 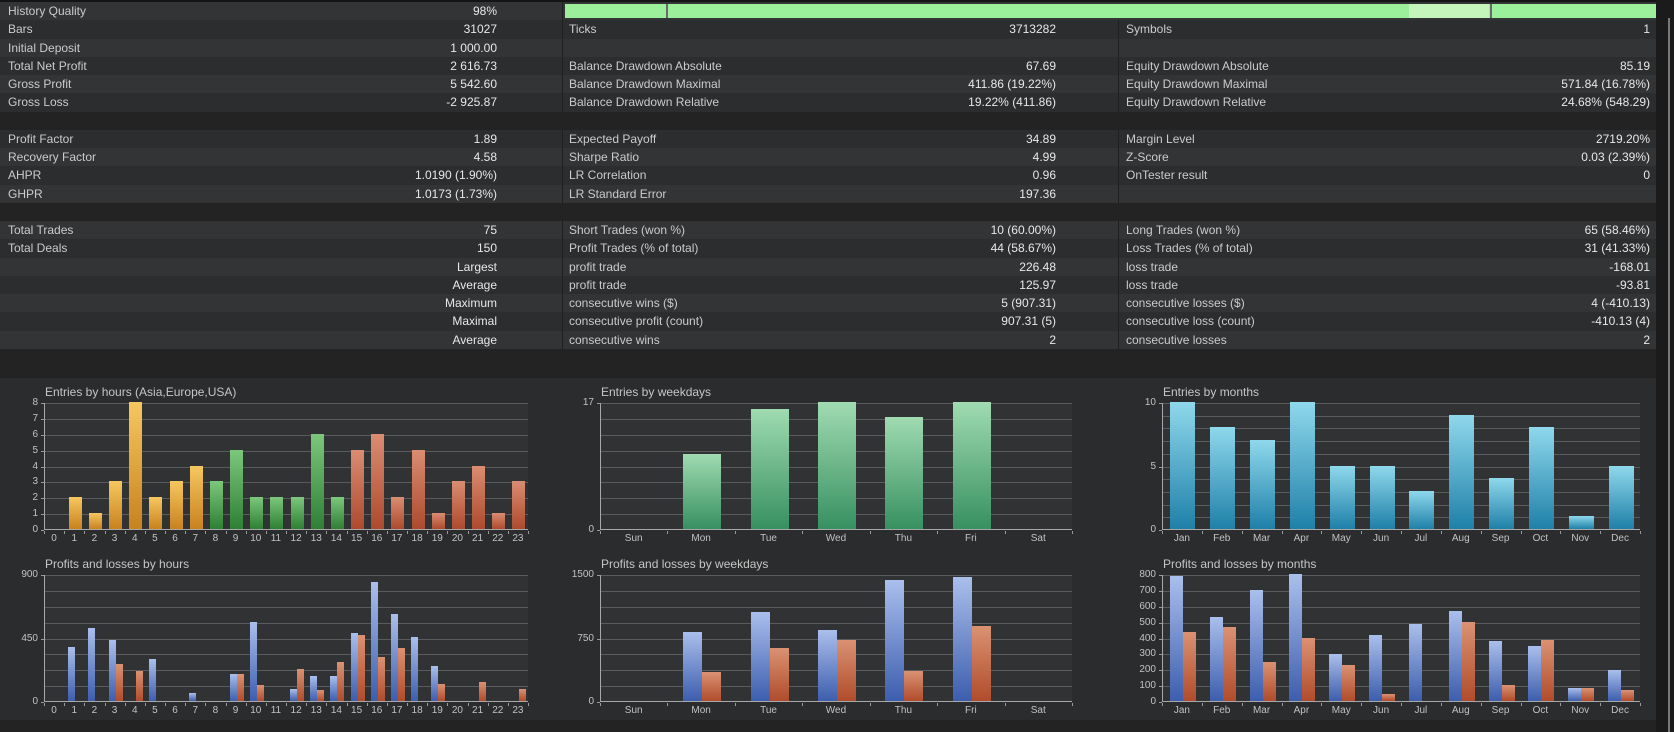 I want to click on stat-value: -93.81, so click(x=1632, y=284).